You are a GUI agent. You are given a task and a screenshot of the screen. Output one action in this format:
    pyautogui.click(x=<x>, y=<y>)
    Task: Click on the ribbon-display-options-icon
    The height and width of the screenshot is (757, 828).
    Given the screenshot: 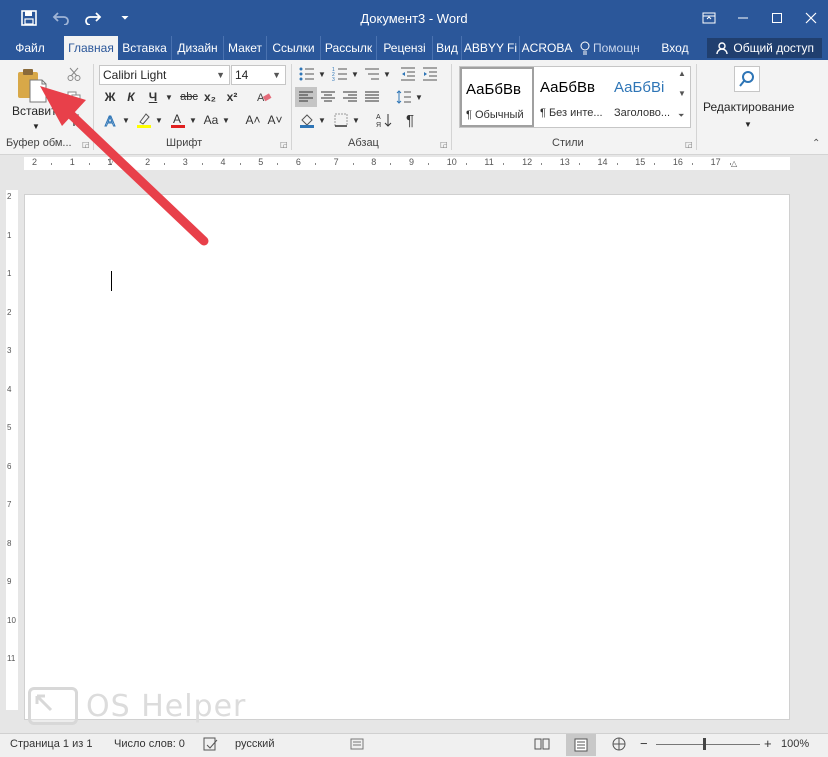 What is the action you would take?
    pyautogui.click(x=709, y=18)
    